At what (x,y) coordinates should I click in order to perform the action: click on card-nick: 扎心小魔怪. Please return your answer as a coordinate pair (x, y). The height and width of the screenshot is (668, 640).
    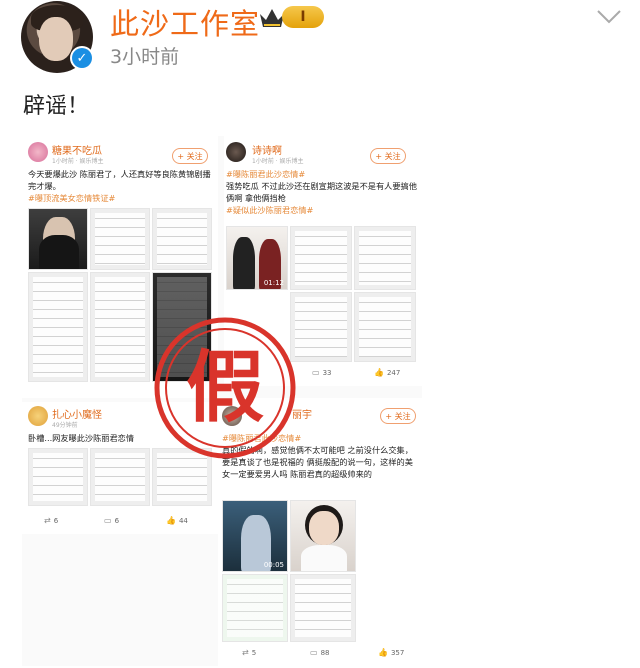
    Looking at the image, I should click on (77, 415).